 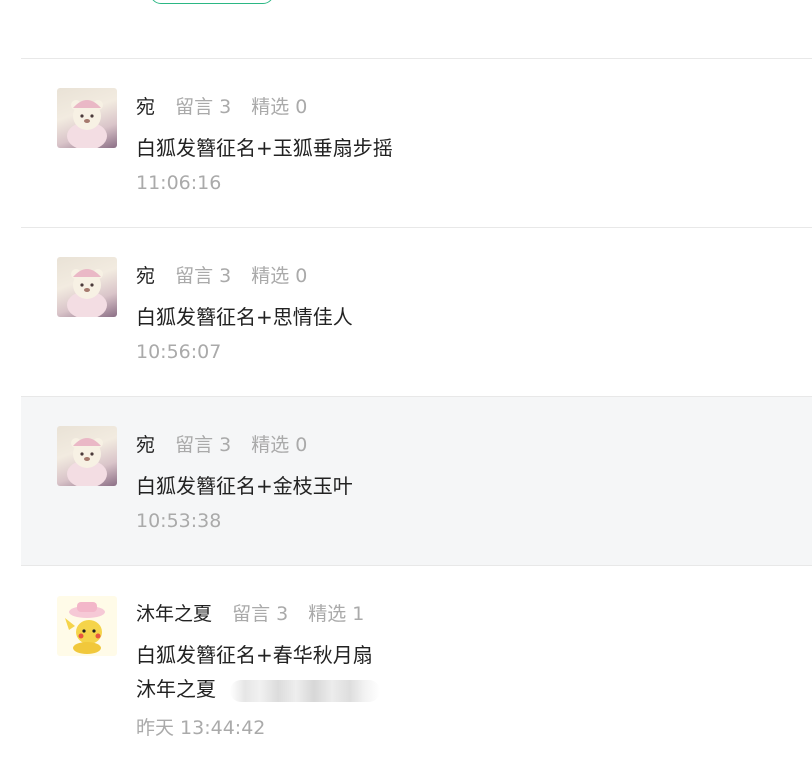 What do you see at coordinates (201, 728) in the screenshot?
I see `comment-time: 昨天 13:44:42` at bounding box center [201, 728].